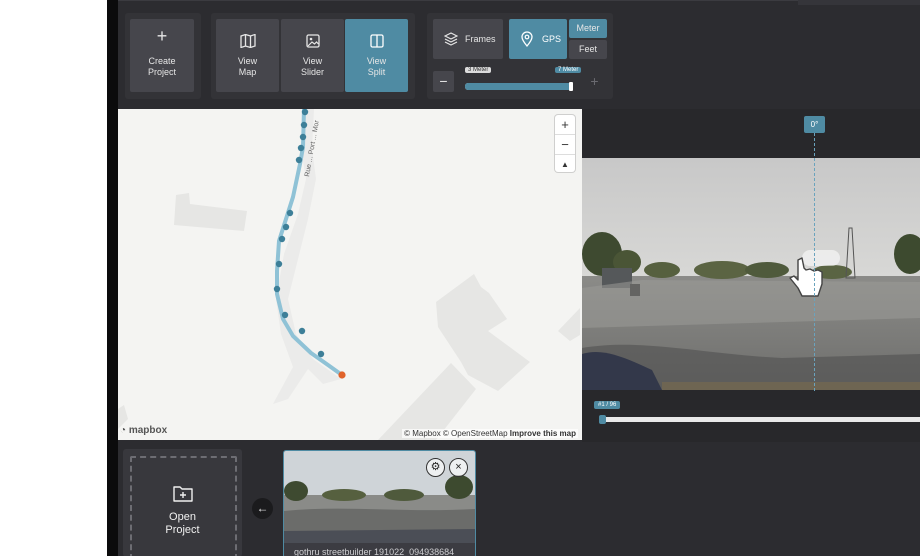  What do you see at coordinates (374, 551) in the screenshot?
I see `thumbnail-caption: gothru streetbuilder 191022_094938684` at bounding box center [374, 551].